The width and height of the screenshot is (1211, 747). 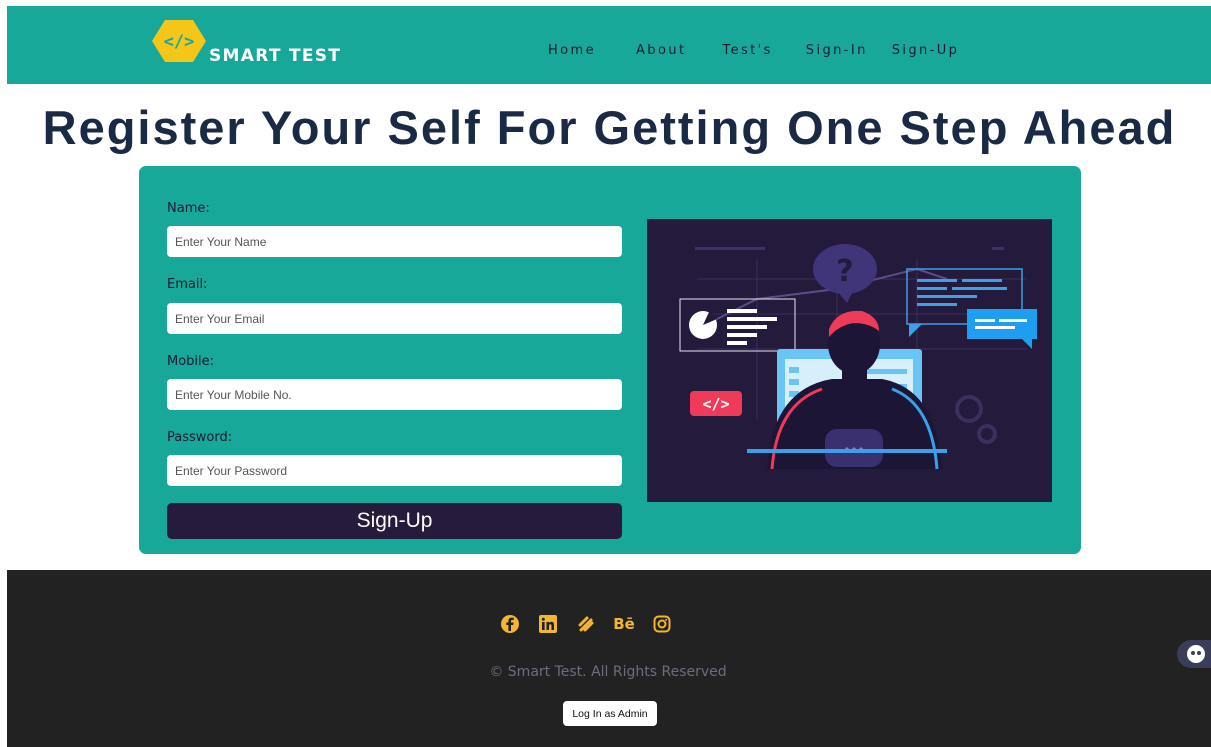 What do you see at coordinates (275, 56) in the screenshot?
I see `brand-name: SMART TEST` at bounding box center [275, 56].